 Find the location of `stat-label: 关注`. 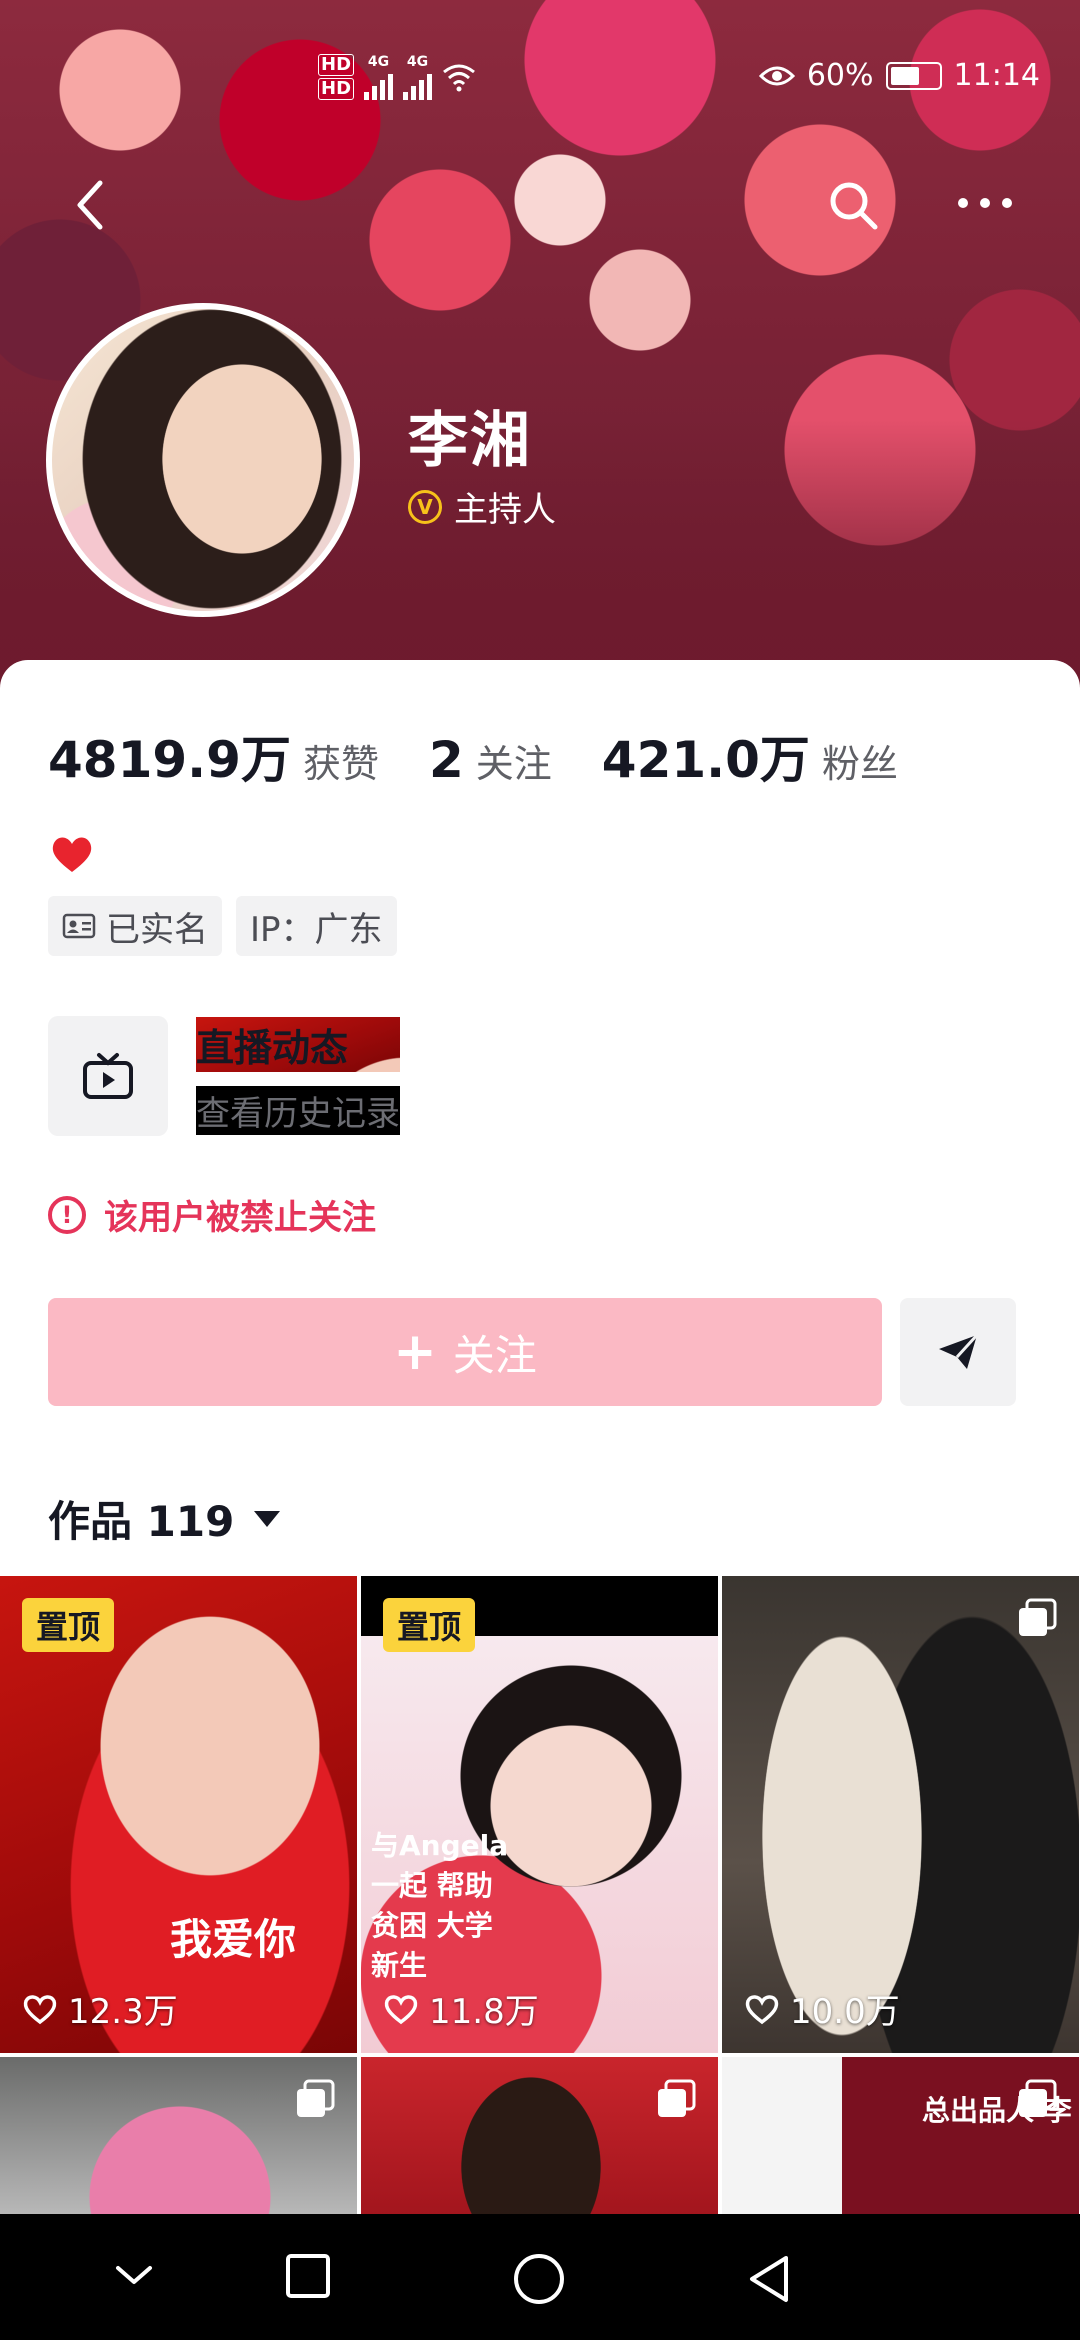

stat-label: 关注 is located at coordinates (513, 764).